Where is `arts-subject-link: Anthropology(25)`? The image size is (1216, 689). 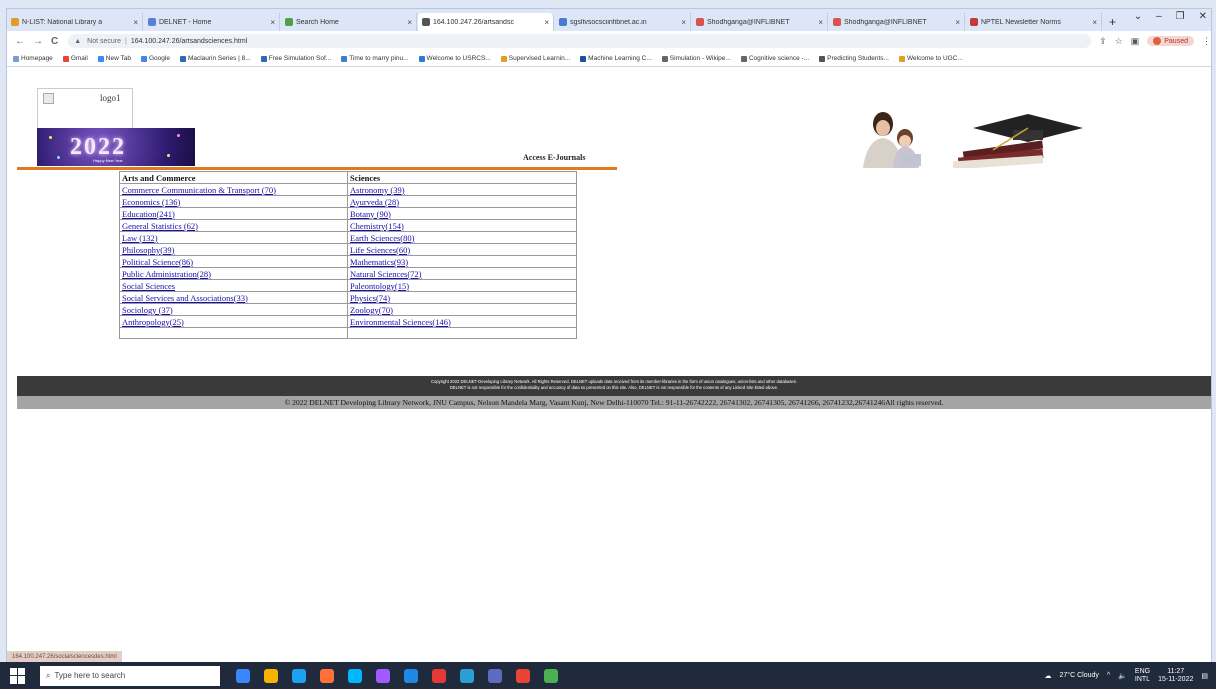
arts-subject-link: Anthropology(25) is located at coordinates (153, 322).